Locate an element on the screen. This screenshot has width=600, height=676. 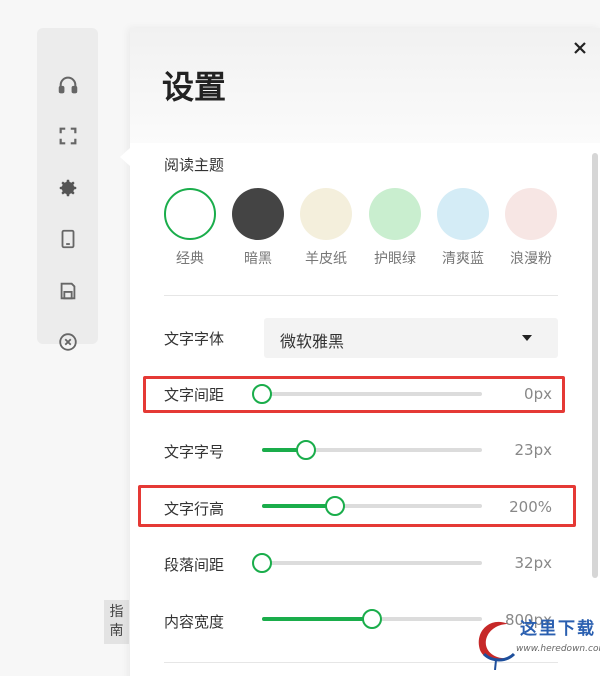
theme-option-green: 护眼绿 is located at coordinates (395, 228).